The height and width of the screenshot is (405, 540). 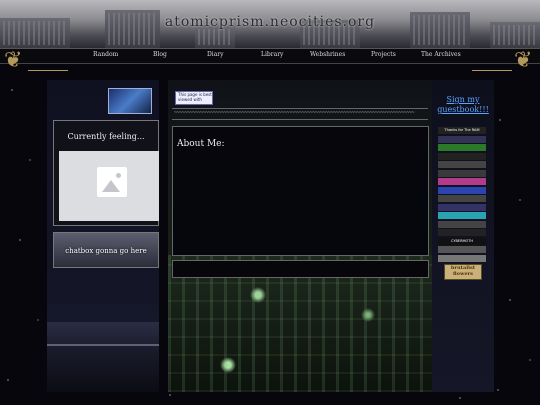 I want to click on nav-item-library: Library, so click(x=272, y=54).